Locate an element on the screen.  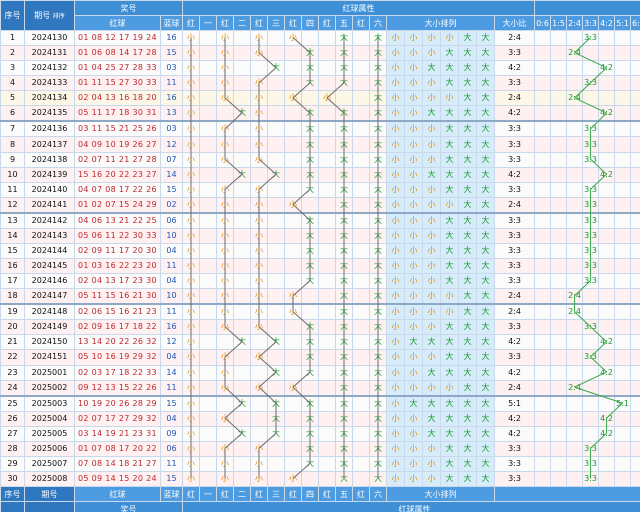
row-red-numbers: 02 04 13 17 23 30 is located at coordinates (117, 281).